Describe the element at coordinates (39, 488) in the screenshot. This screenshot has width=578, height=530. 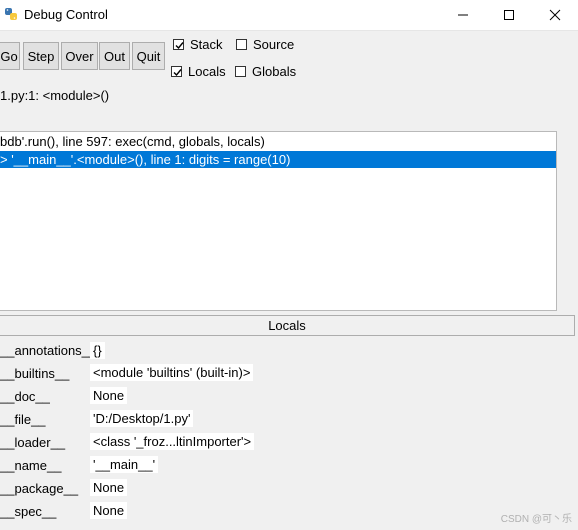
I see `local-name: __package__` at that location.